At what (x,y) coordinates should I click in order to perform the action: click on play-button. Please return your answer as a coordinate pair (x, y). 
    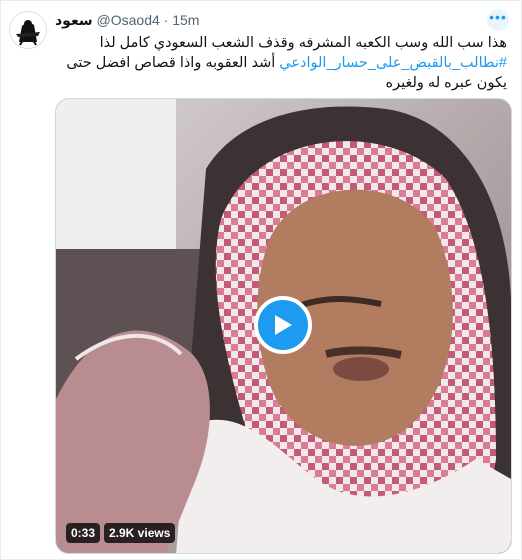
    Looking at the image, I should click on (283, 325).